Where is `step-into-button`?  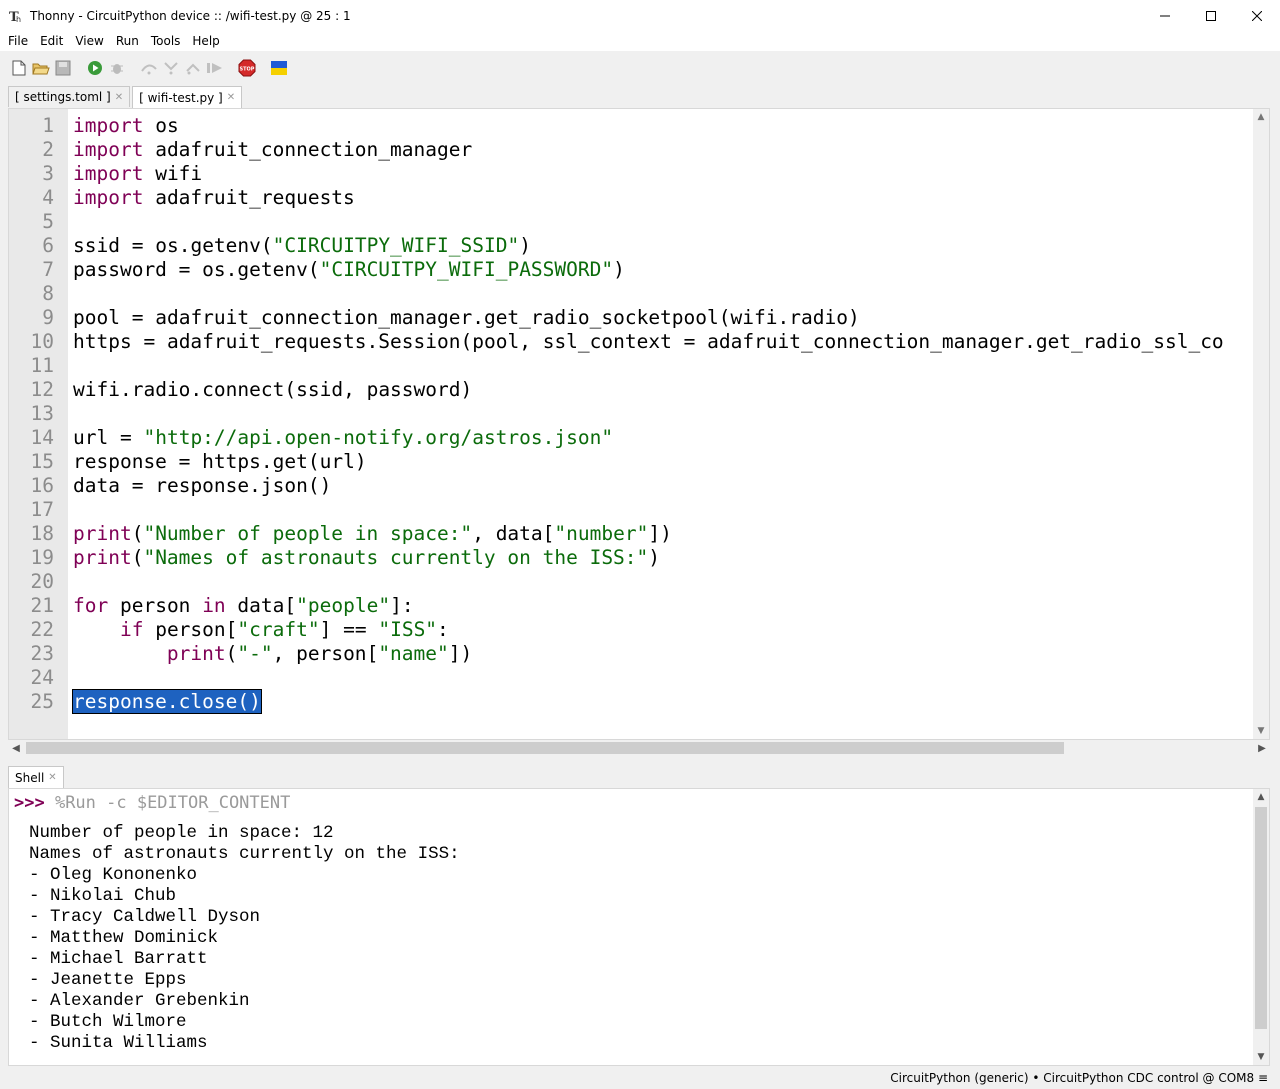 step-into-button is located at coordinates (171, 68).